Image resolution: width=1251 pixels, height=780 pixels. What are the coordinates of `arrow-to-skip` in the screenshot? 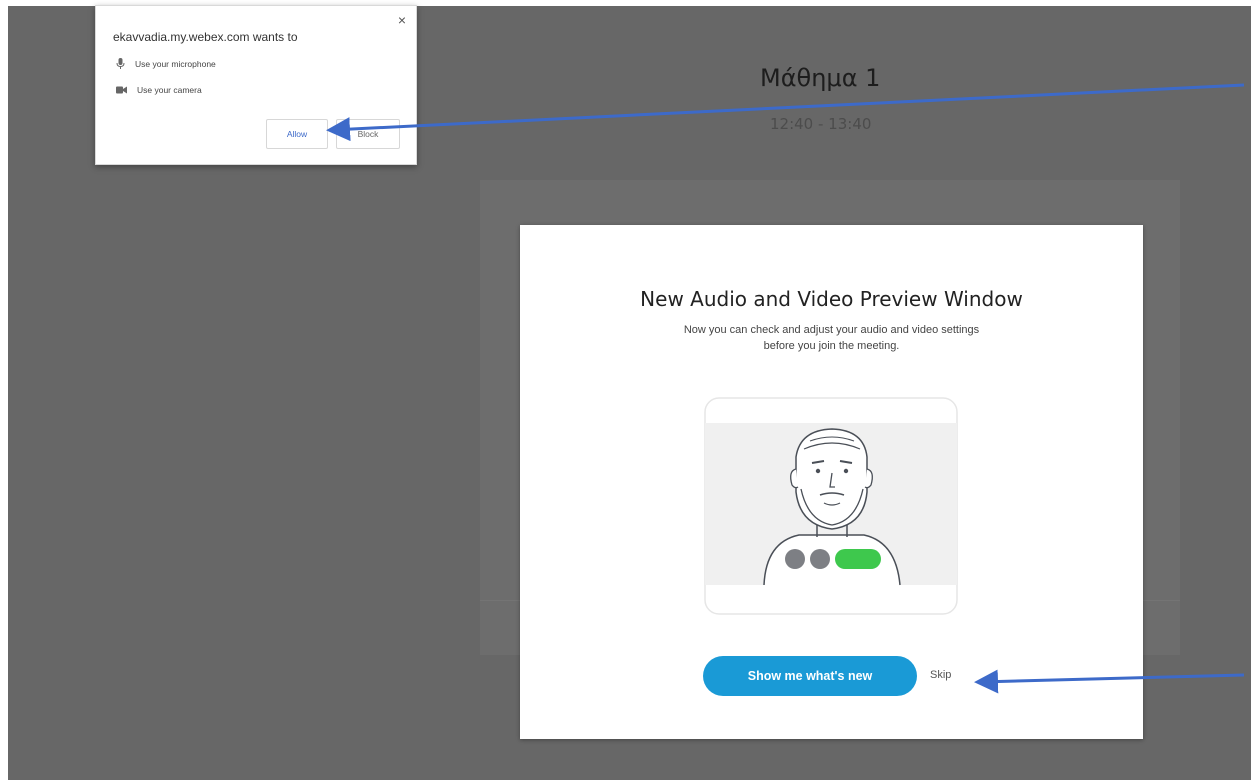 It's located at (1109, 681).